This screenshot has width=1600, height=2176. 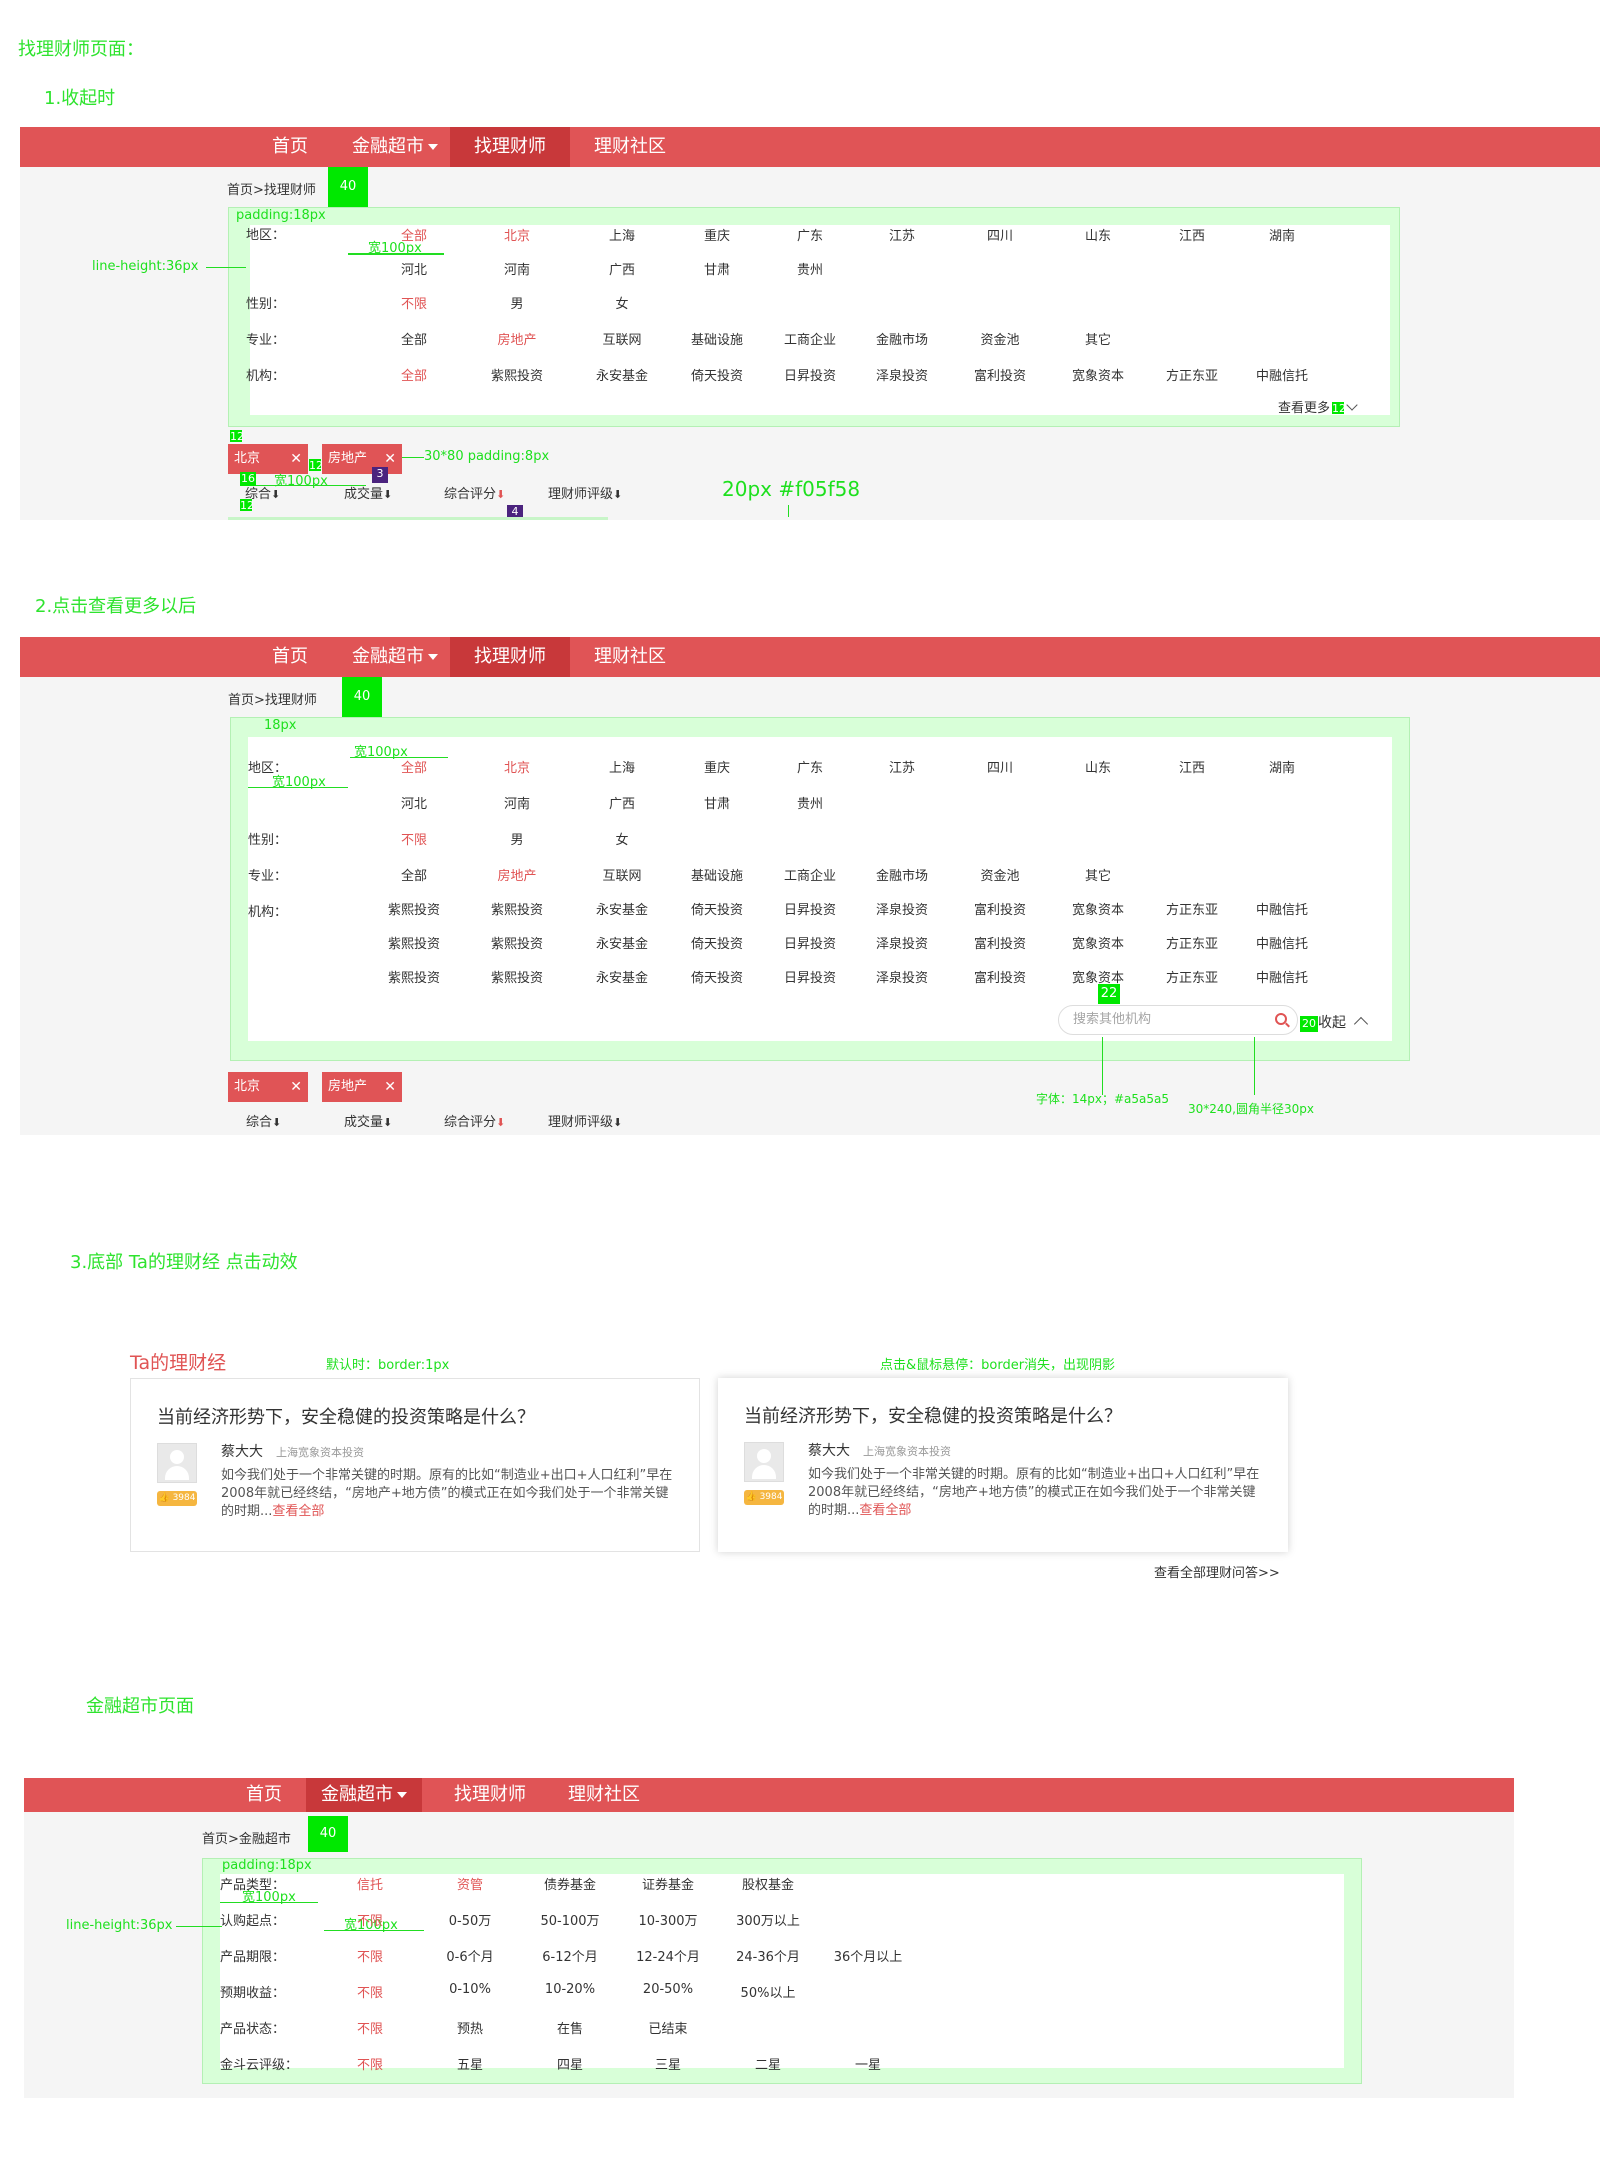 I want to click on filter-option: 50-100万, so click(x=569, y=1919).